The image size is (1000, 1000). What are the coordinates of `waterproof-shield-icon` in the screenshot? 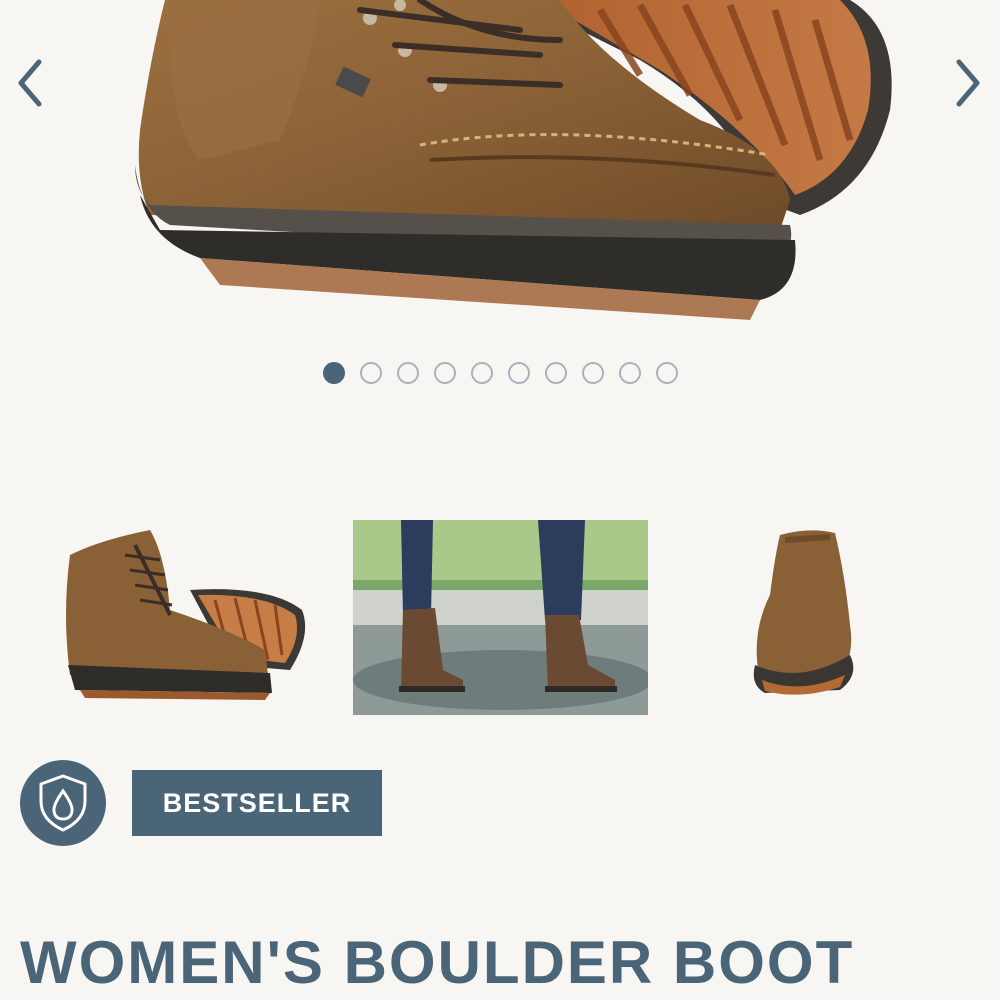 It's located at (63, 803).